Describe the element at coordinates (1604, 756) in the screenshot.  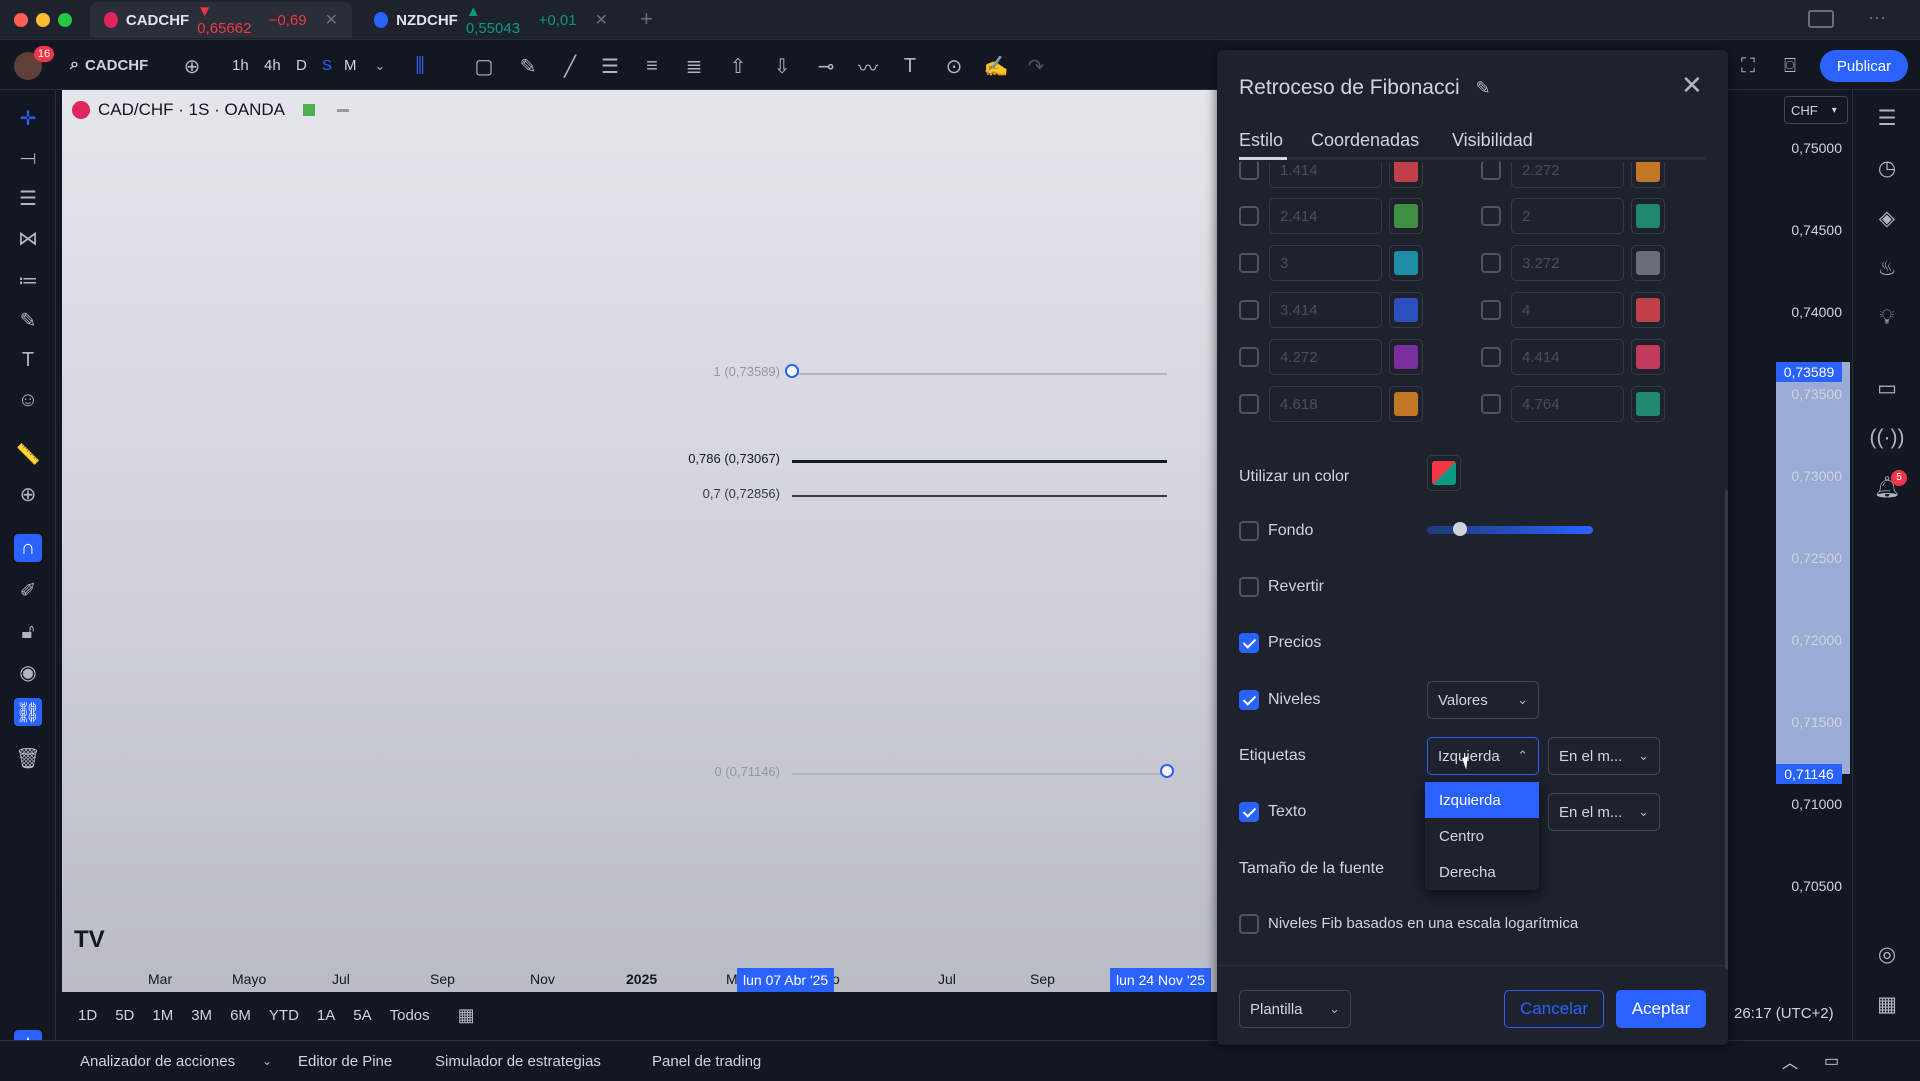
I see `labels-vertical-select: En el m... ⌄` at that location.